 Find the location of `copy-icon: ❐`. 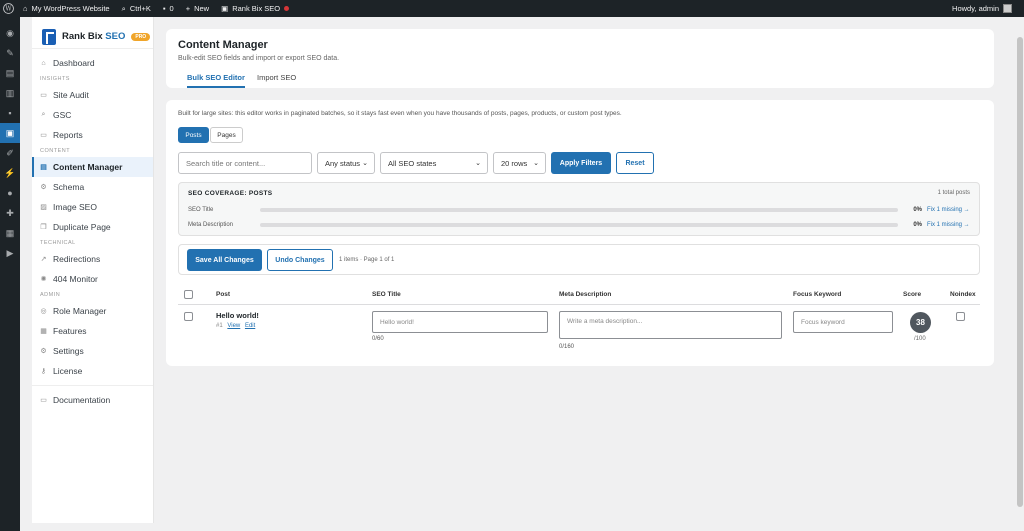

copy-icon: ❐ is located at coordinates (43, 227).